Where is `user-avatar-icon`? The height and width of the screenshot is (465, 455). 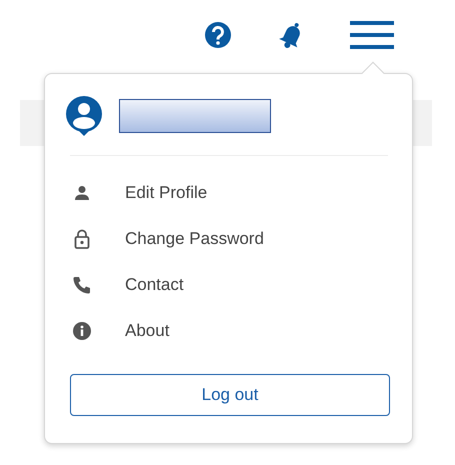
user-avatar-icon is located at coordinates (84, 116).